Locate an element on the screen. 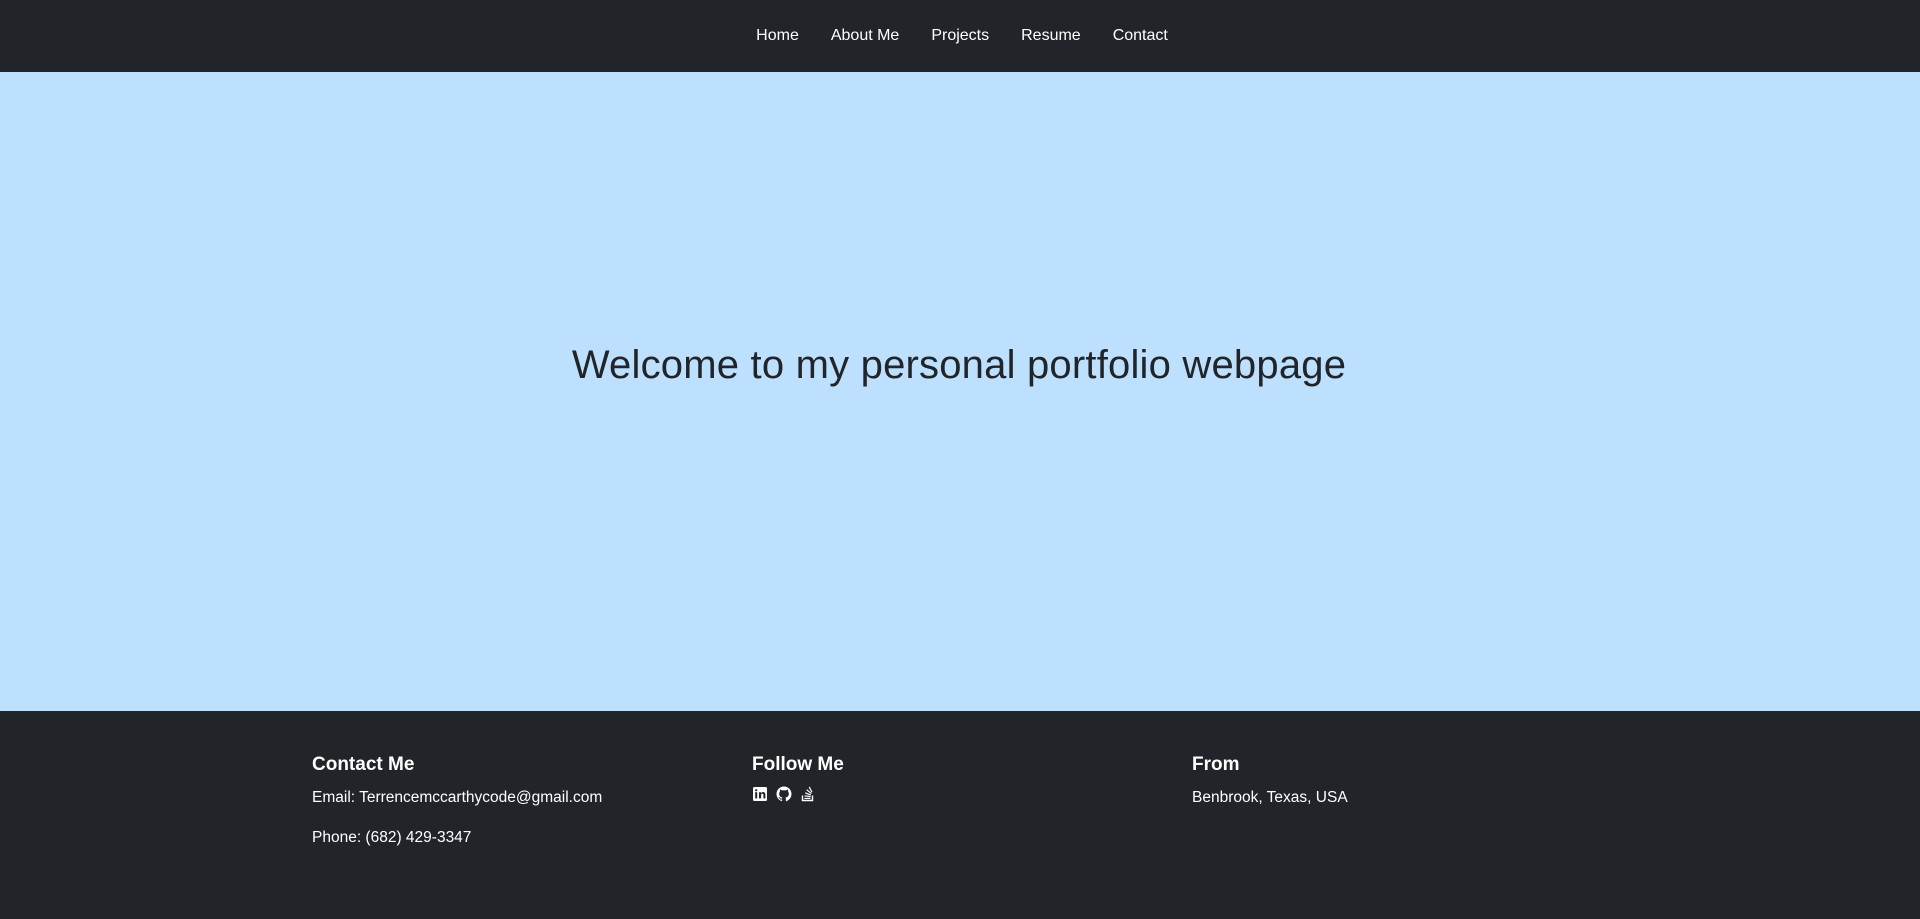 This screenshot has width=1920, height=919. from-heading: From is located at coordinates (1216, 764).